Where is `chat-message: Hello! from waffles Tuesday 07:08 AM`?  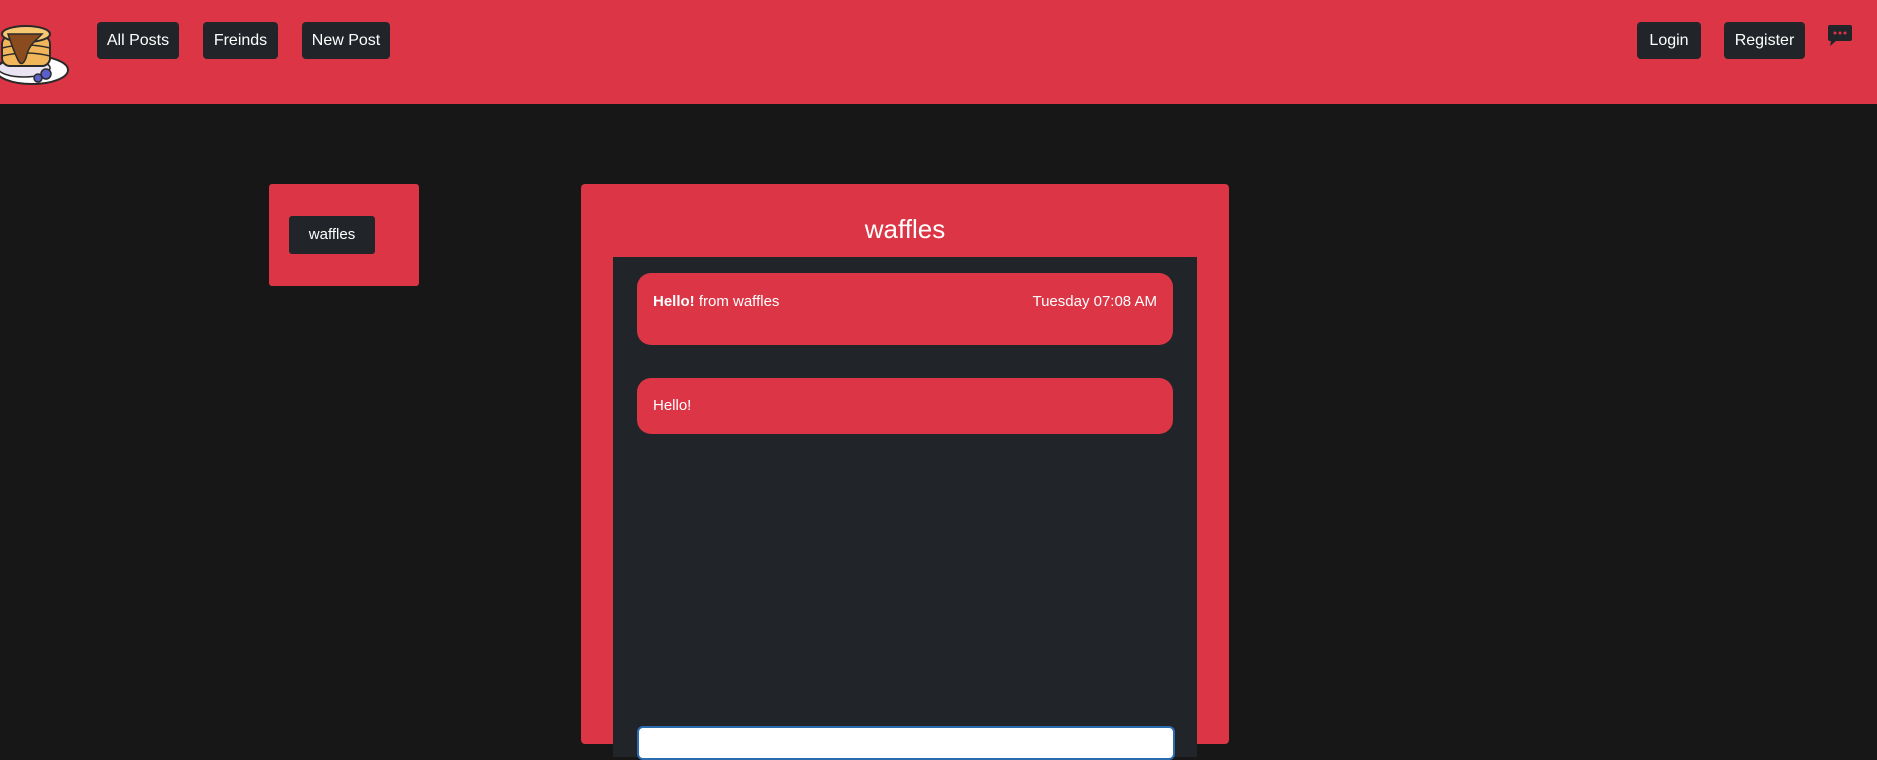
chat-message: Hello! from waffles Tuesday 07:08 AM is located at coordinates (905, 309).